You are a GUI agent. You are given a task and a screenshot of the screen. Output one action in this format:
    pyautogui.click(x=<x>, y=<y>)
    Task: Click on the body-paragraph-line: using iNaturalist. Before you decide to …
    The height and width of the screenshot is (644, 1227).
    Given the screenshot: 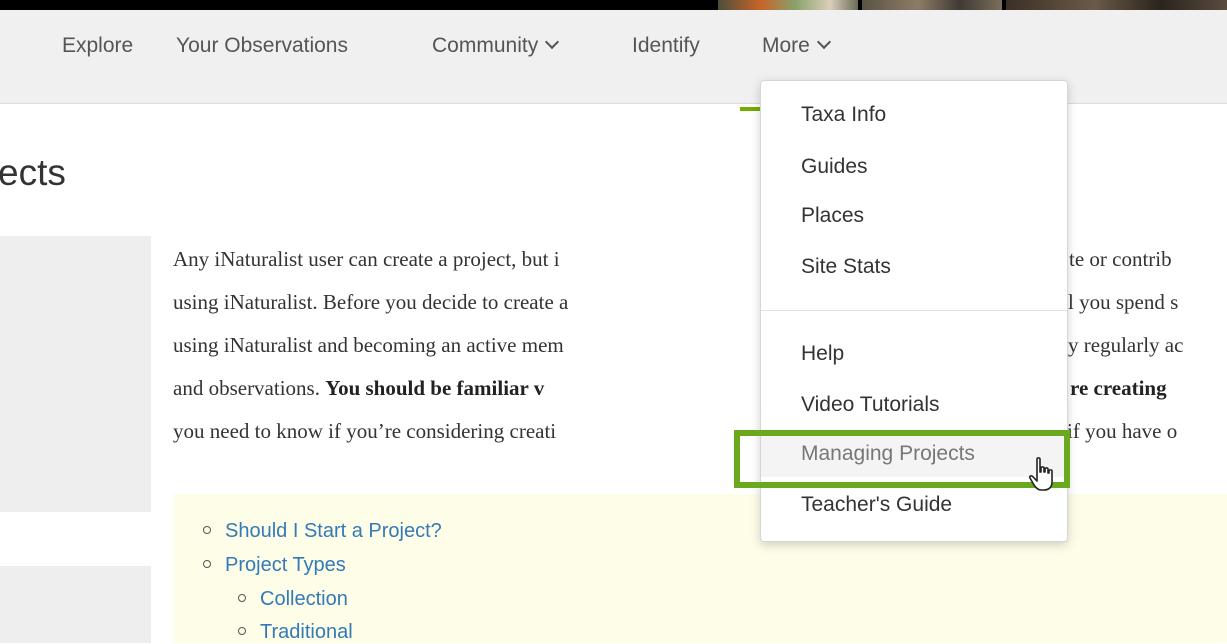 What is the action you would take?
    pyautogui.click(x=700, y=302)
    